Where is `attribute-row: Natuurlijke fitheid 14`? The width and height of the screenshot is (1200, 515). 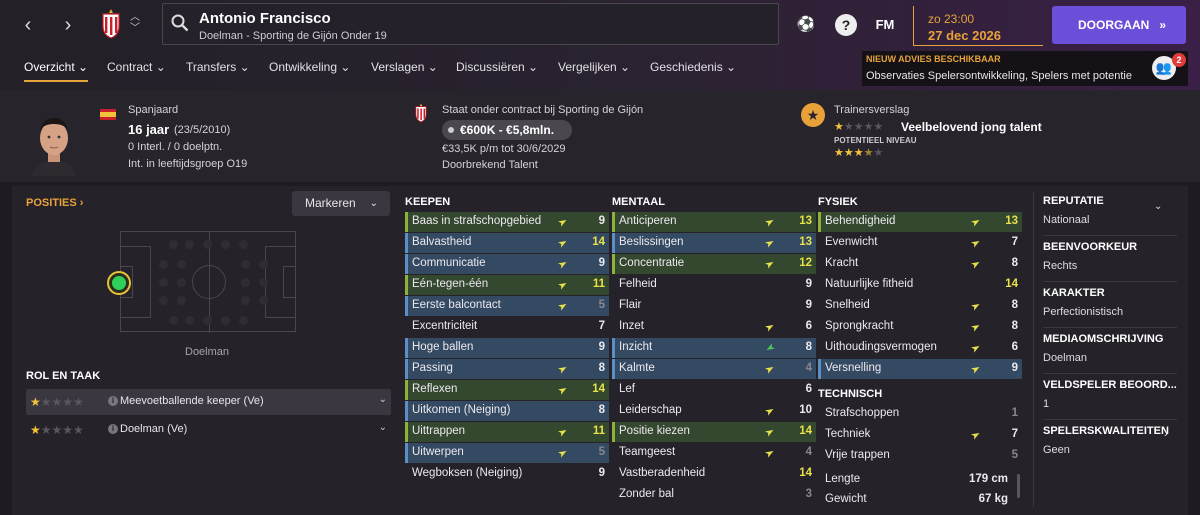 attribute-row: Natuurlijke fitheid 14 is located at coordinates (920, 285).